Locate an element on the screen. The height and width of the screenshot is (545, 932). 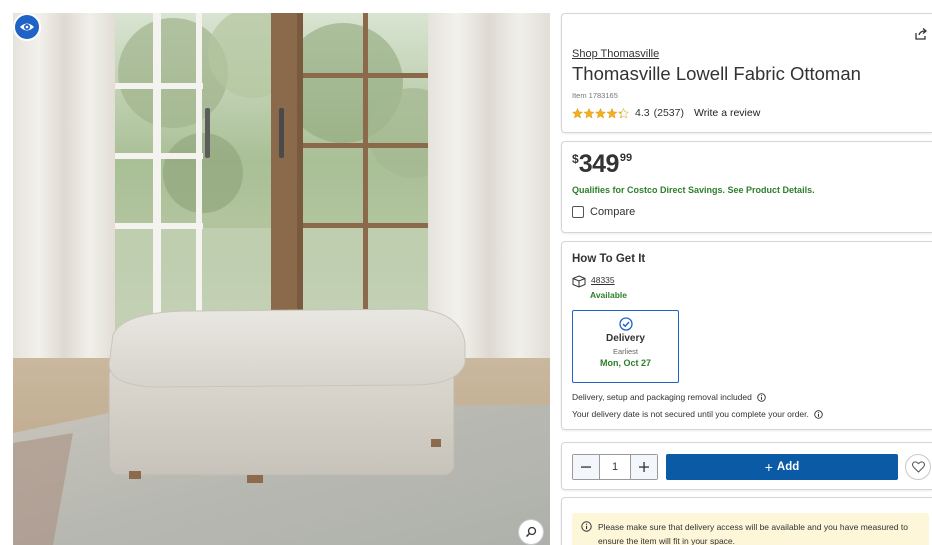
availability-status: Available is located at coordinates (609, 295).